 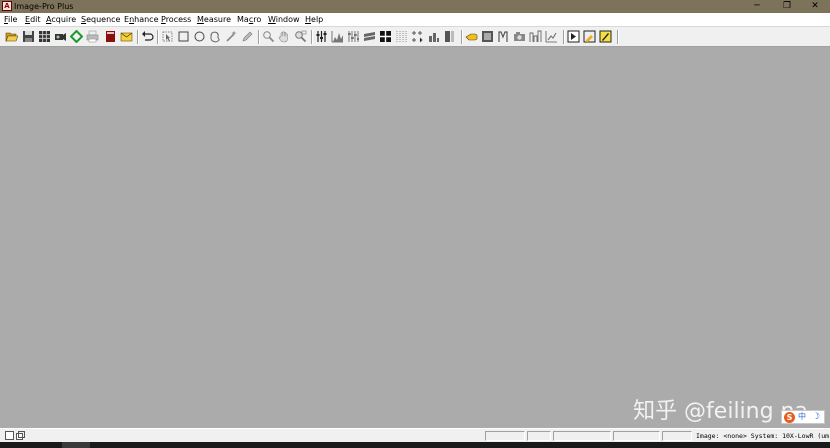 I want to click on menu-window: Window, so click(x=284, y=19).